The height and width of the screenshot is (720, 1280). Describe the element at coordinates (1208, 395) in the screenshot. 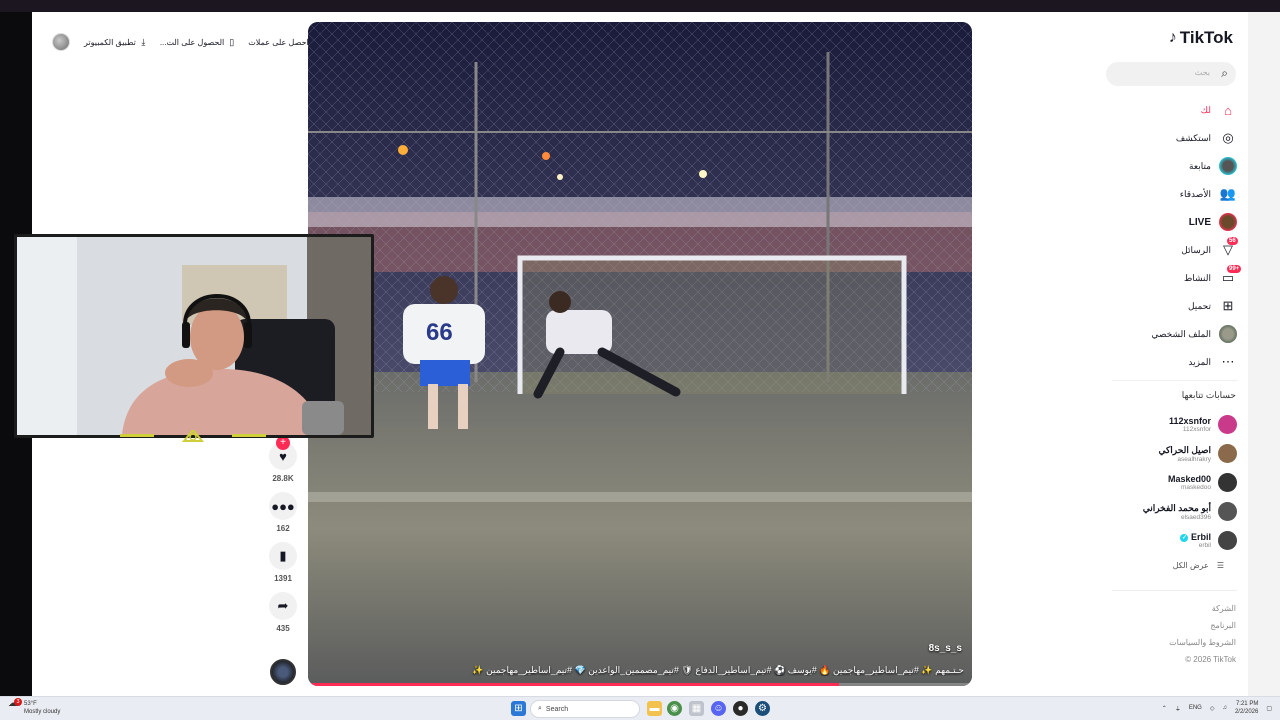

I see `following-accounts-title: حسابات تتابعها` at that location.